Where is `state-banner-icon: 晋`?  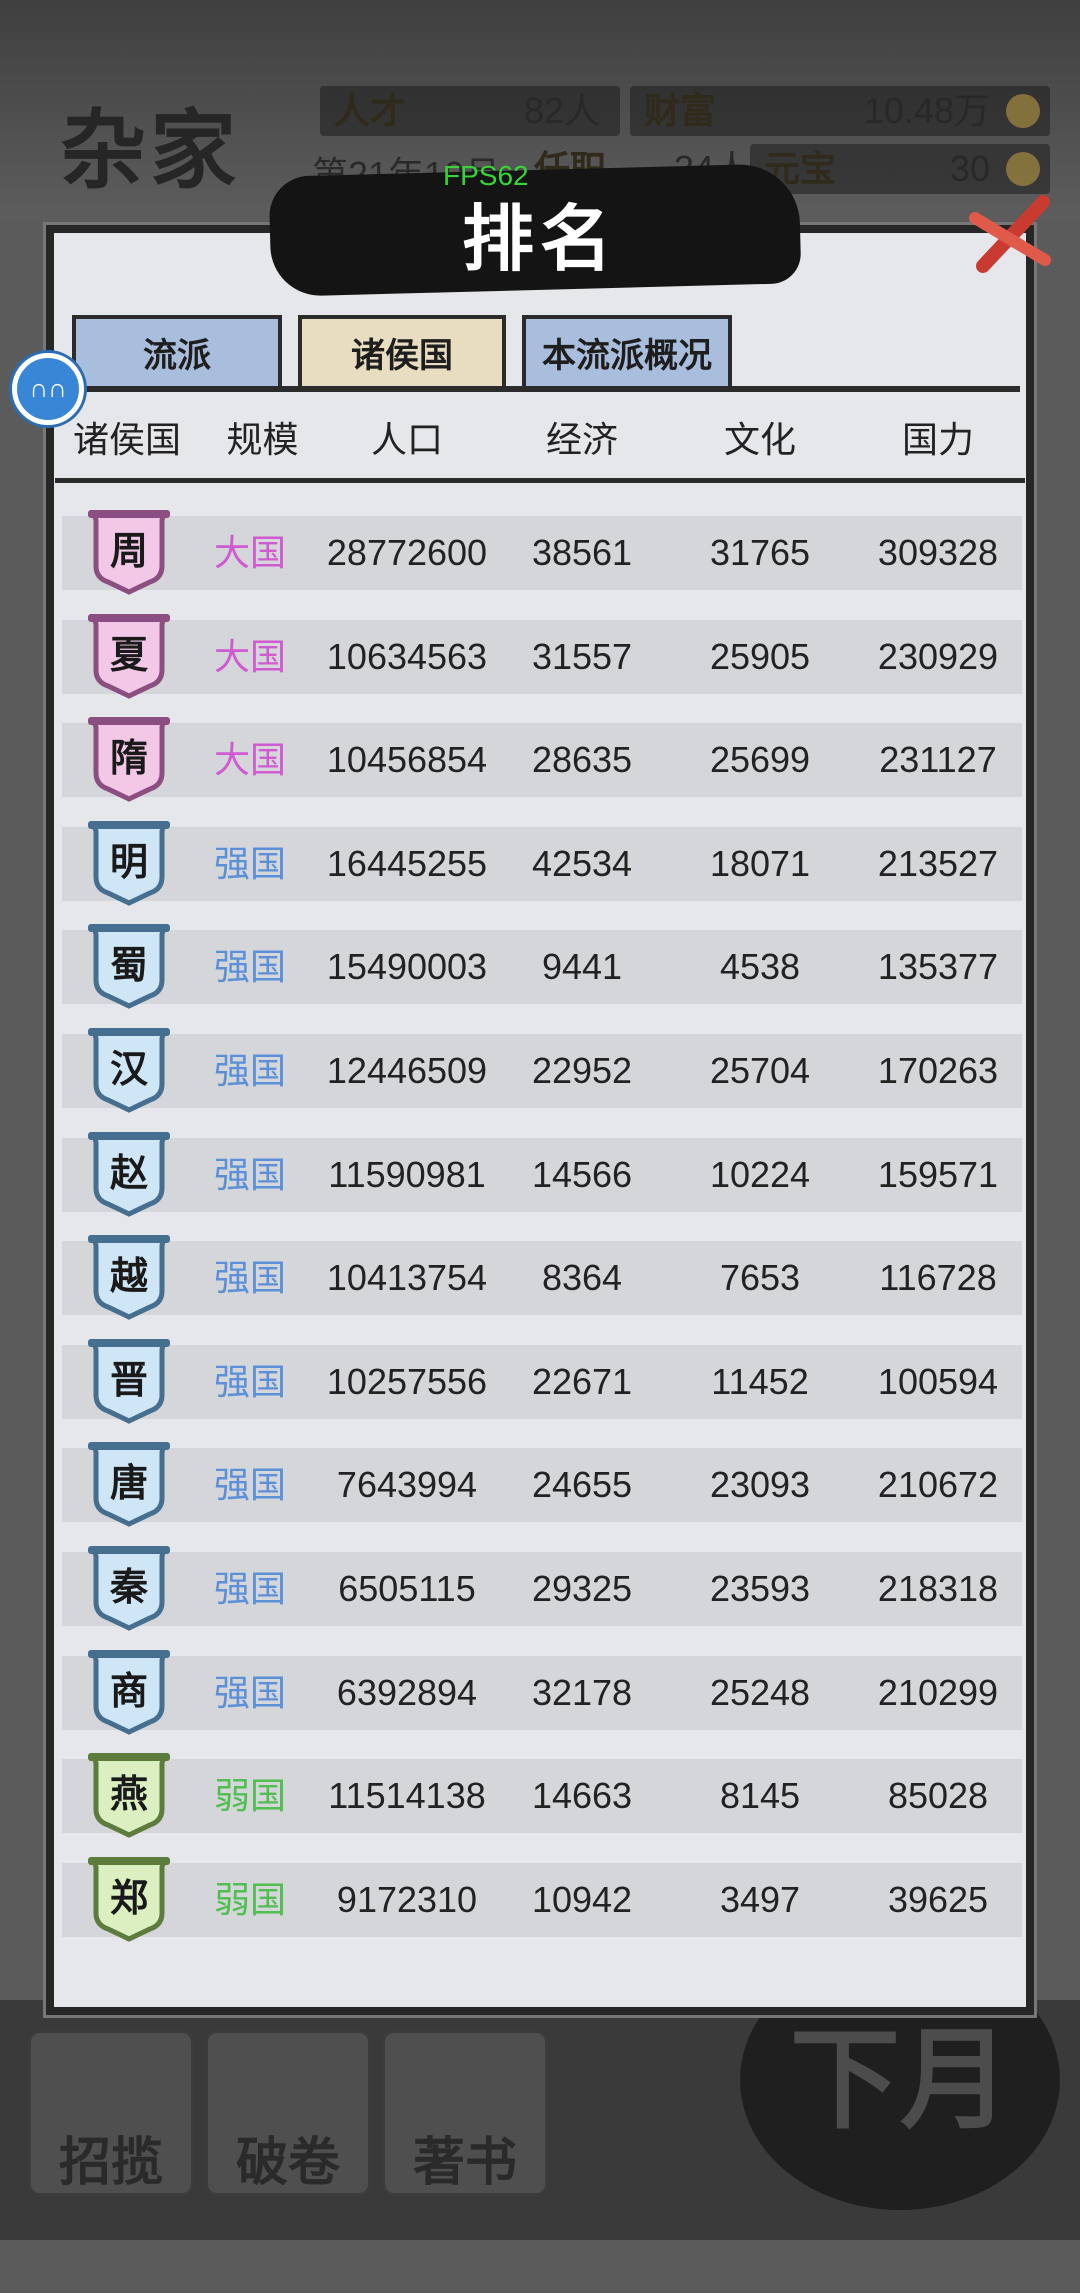
state-banner-icon: 晋 is located at coordinates (129, 1381).